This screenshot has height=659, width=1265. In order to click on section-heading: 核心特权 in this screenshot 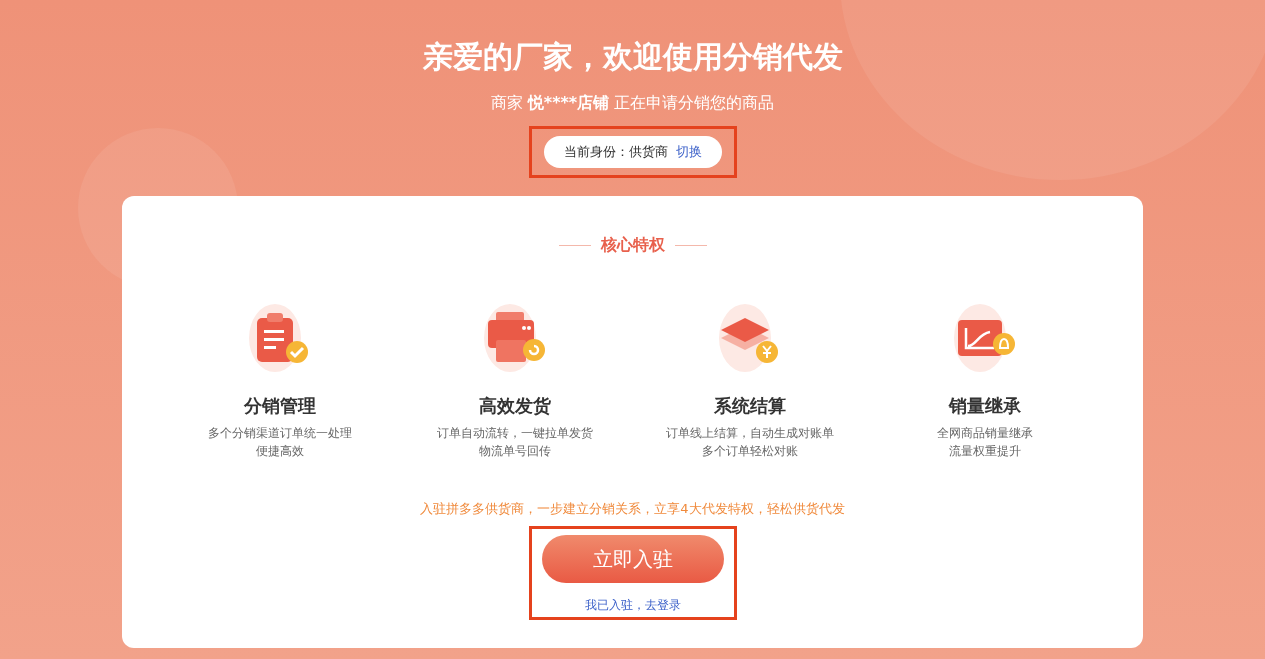, I will do `click(632, 245)`.